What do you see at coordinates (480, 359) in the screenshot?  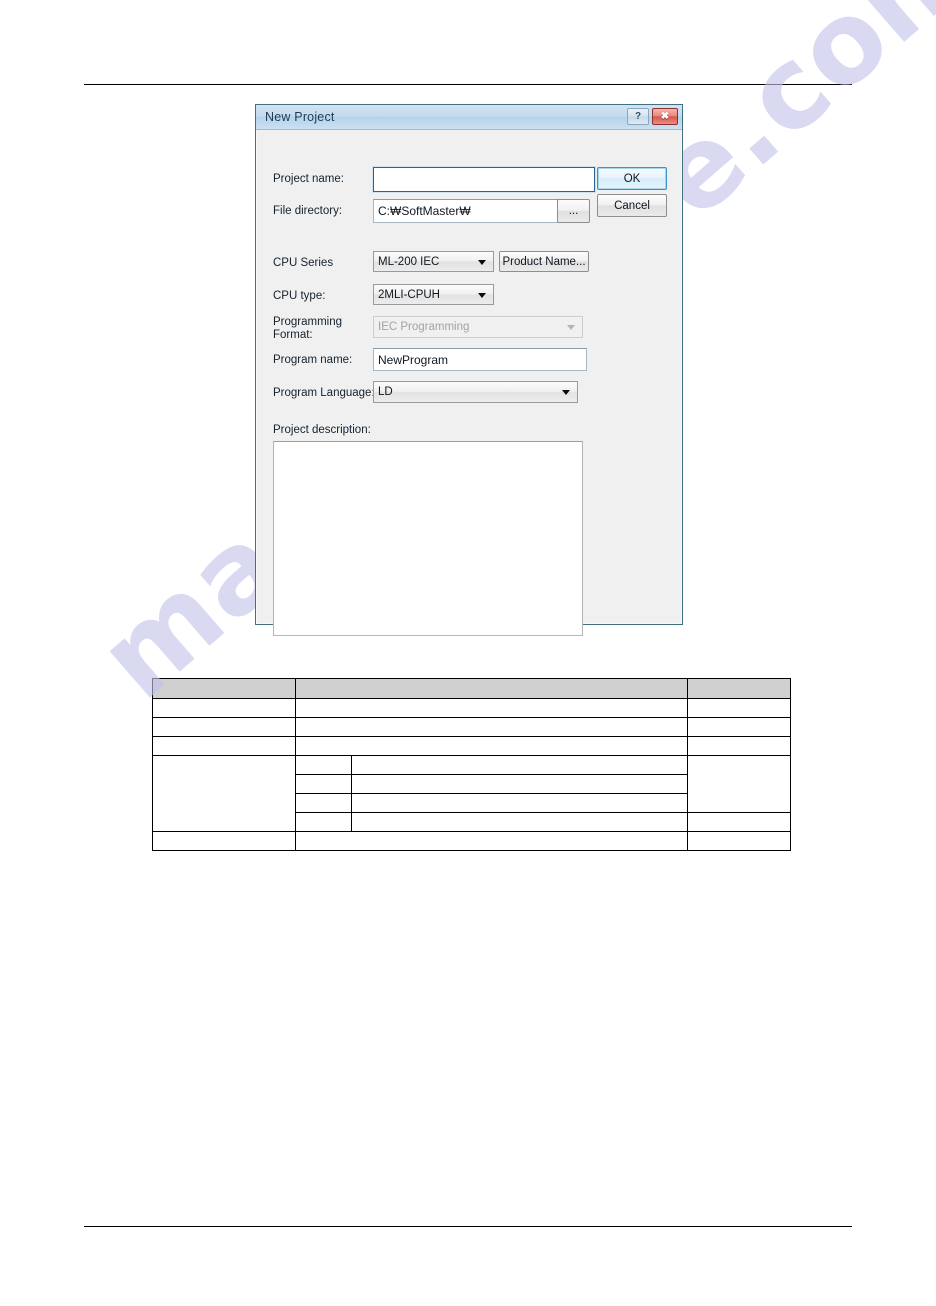 I see `program-name-input: NewProgram` at bounding box center [480, 359].